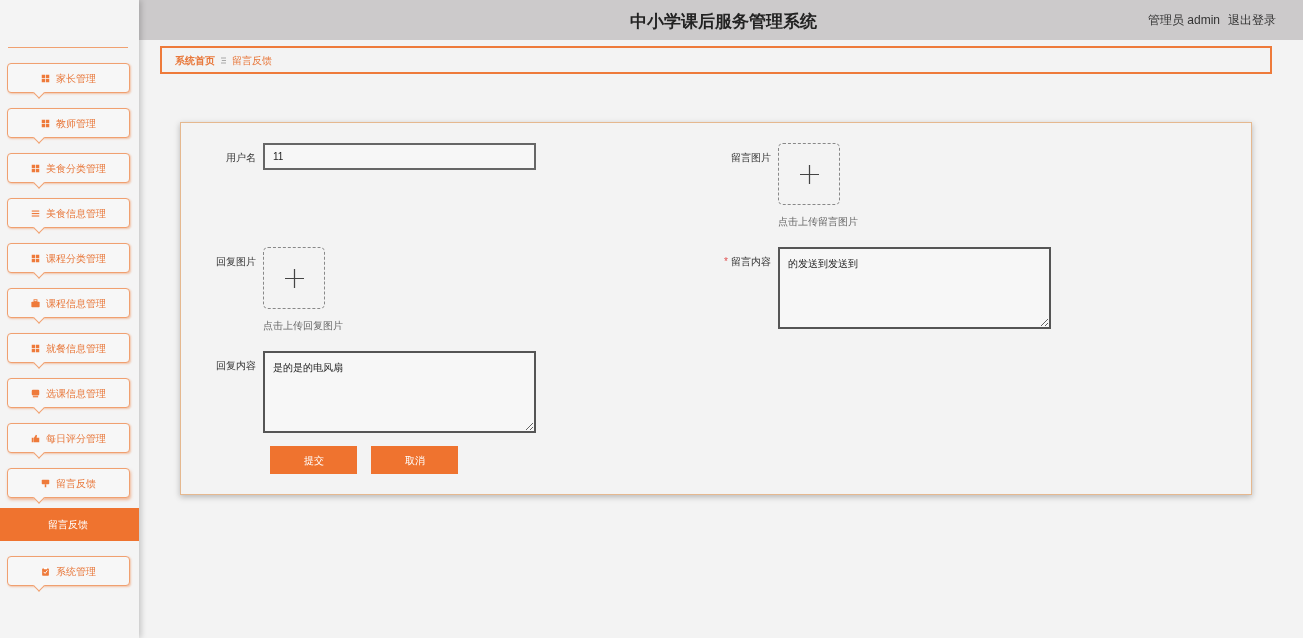 This screenshot has height=638, width=1303. Describe the element at coordinates (68, 213) in the screenshot. I see `menu-item: 美食信息管理` at that location.